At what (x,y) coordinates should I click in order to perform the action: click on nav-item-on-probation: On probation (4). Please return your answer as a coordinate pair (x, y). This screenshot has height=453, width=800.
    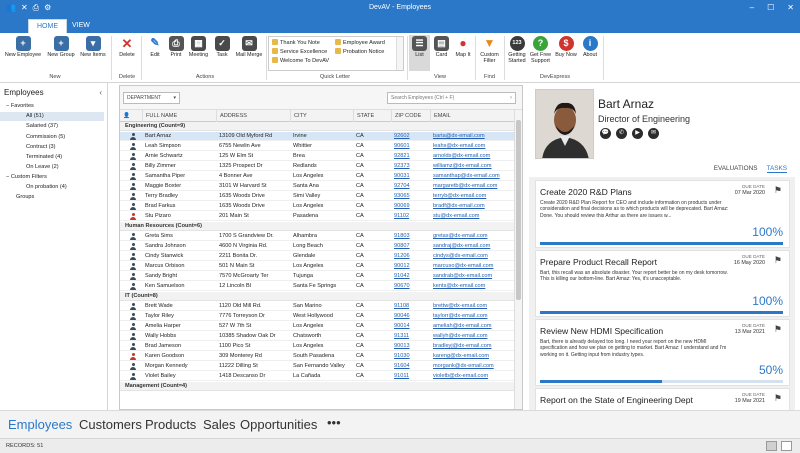
    Looking at the image, I should click on (52, 187).